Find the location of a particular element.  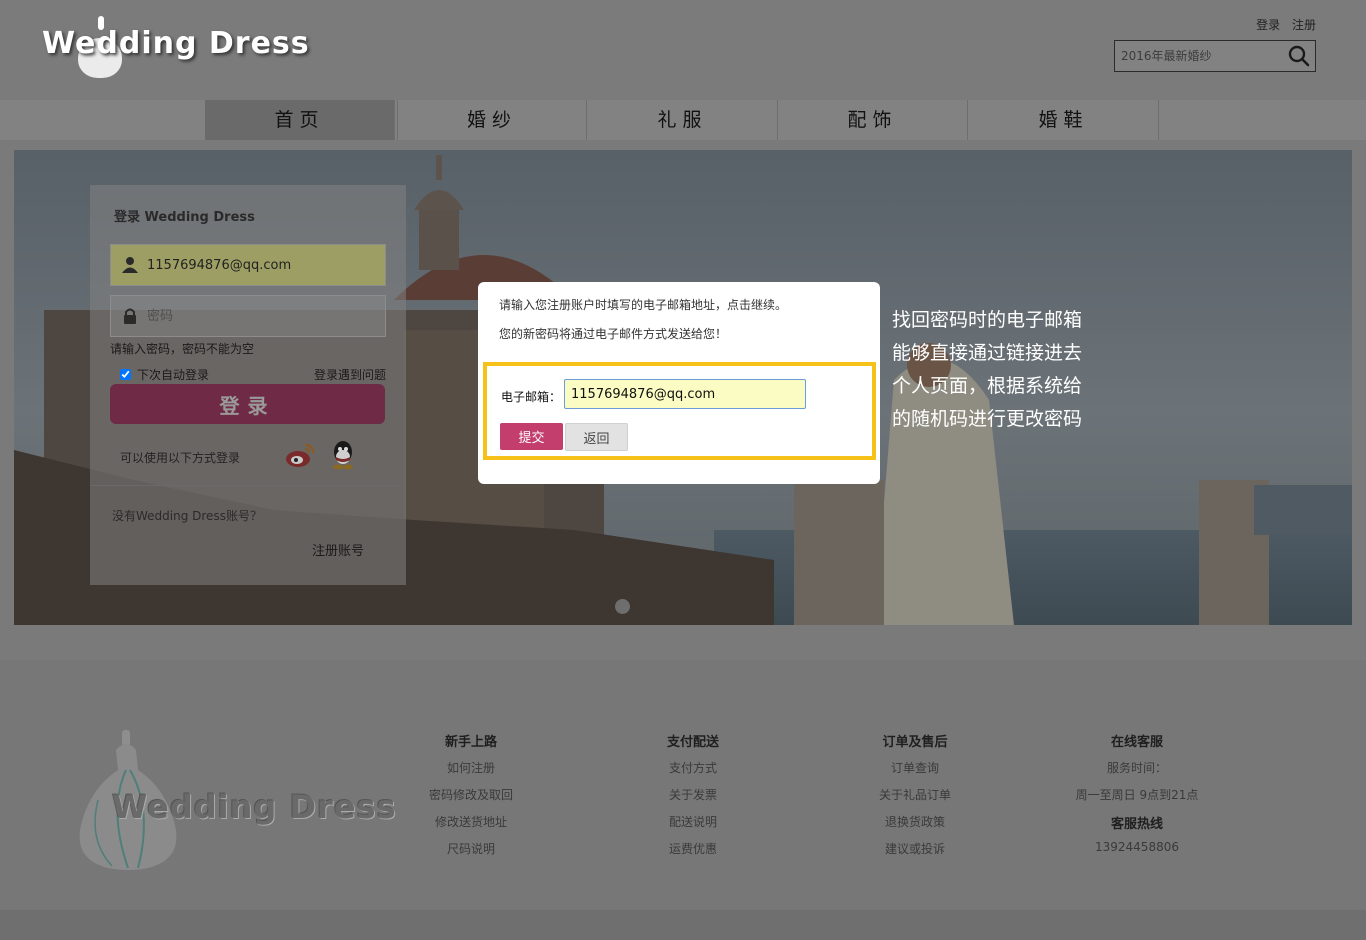

dialog-instruction: 请输入您注册账户时填写的电子邮箱地址，点击继续。 is located at coordinates (643, 305).